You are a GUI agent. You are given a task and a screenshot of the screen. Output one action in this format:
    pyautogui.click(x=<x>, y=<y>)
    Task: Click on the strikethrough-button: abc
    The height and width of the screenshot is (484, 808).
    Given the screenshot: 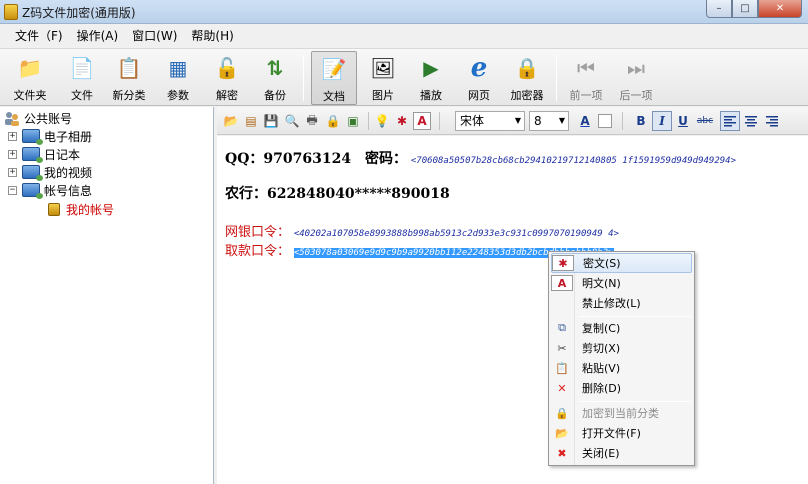 What is the action you would take?
    pyautogui.click(x=705, y=121)
    